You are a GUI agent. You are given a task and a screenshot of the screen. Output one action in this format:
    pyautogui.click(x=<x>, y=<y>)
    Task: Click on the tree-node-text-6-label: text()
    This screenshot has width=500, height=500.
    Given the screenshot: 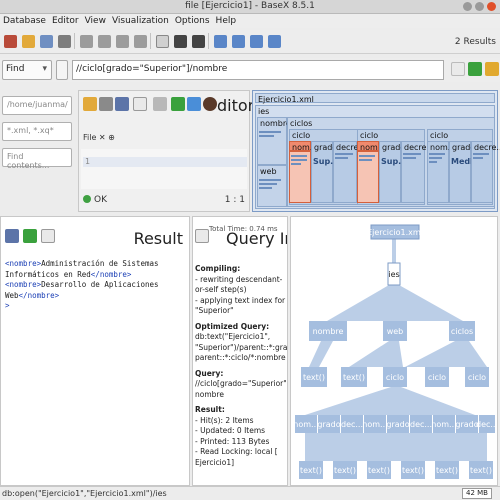 What is the action you would take?
    pyautogui.click(x=413, y=470)
    